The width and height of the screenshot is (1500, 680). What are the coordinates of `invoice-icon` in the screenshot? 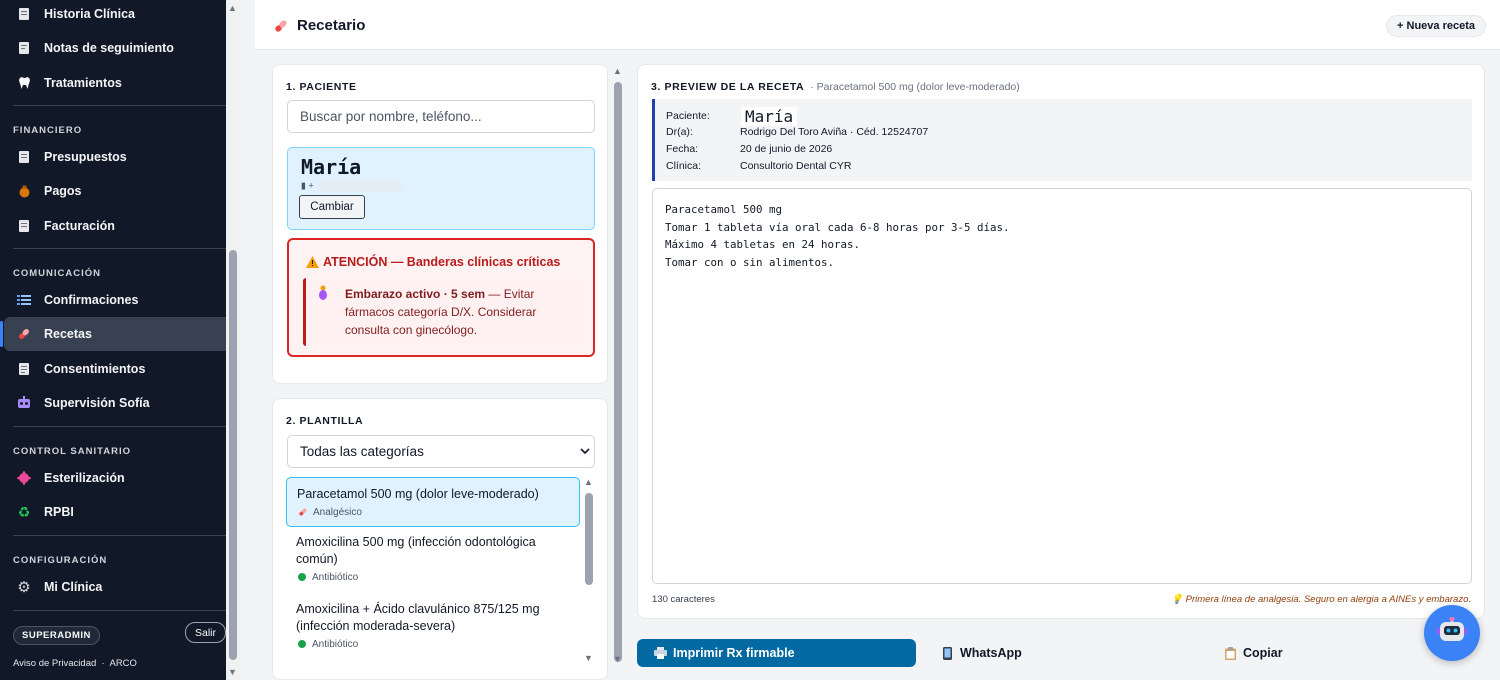 It's located at (24, 226).